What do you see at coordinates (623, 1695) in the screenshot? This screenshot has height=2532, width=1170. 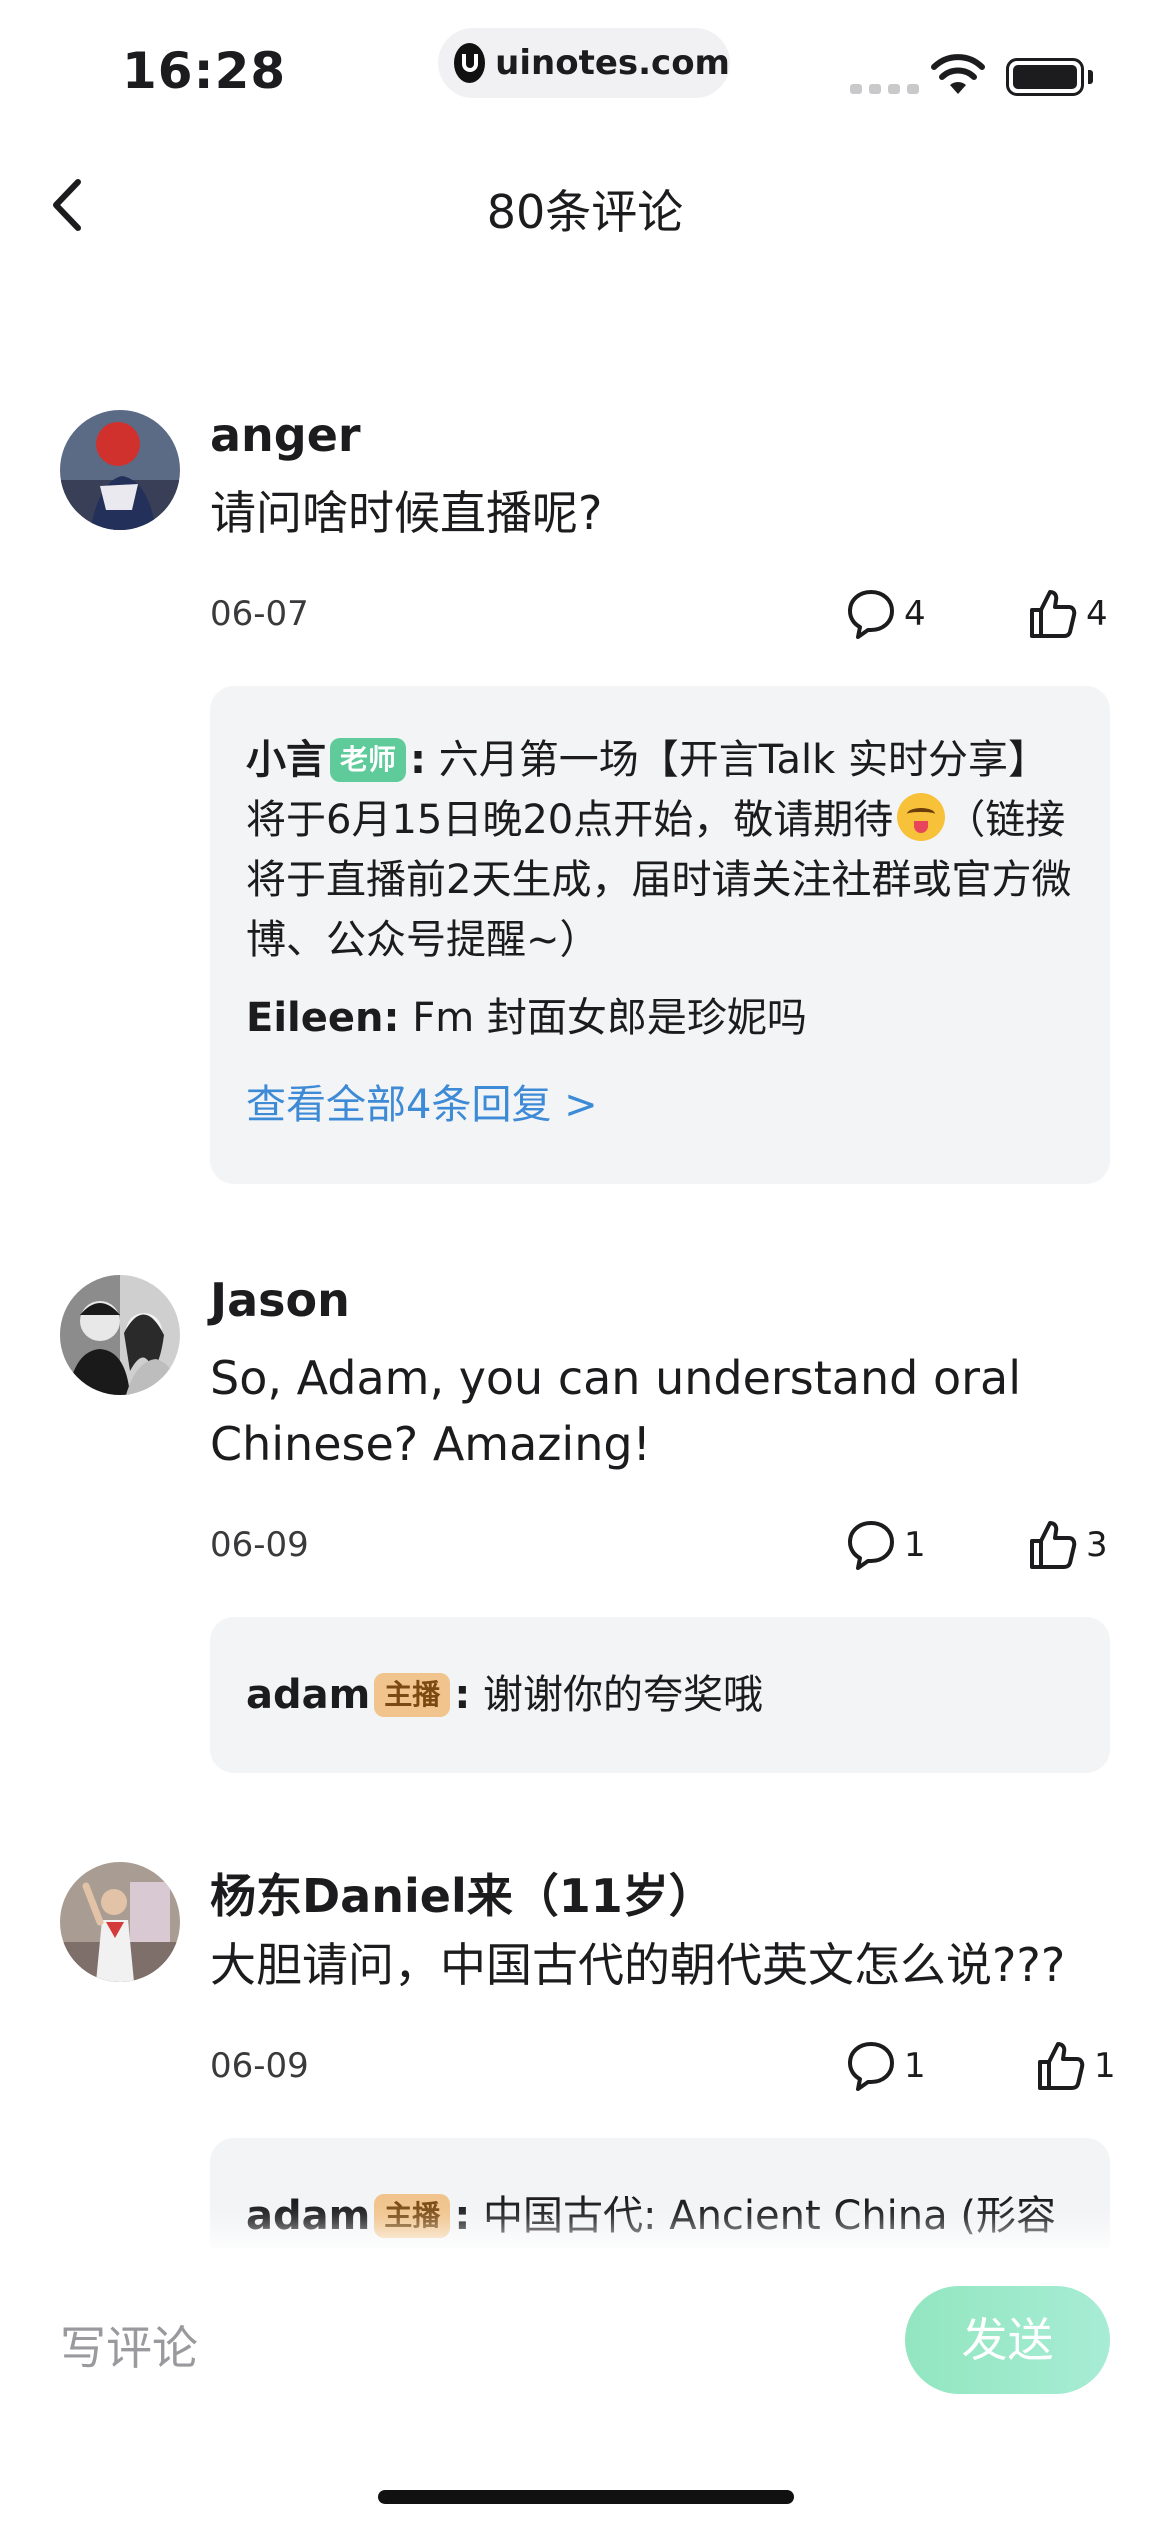 I see `reply-text: 谢谢你的夸奖哦` at bounding box center [623, 1695].